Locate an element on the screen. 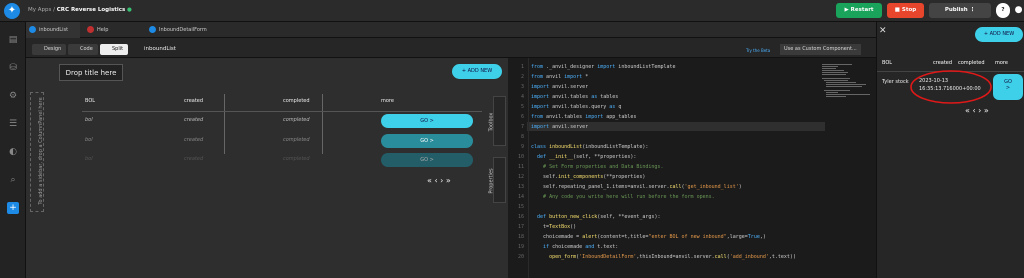 The image size is (1024, 278). split-mode-button: Split is located at coordinates (114, 49).